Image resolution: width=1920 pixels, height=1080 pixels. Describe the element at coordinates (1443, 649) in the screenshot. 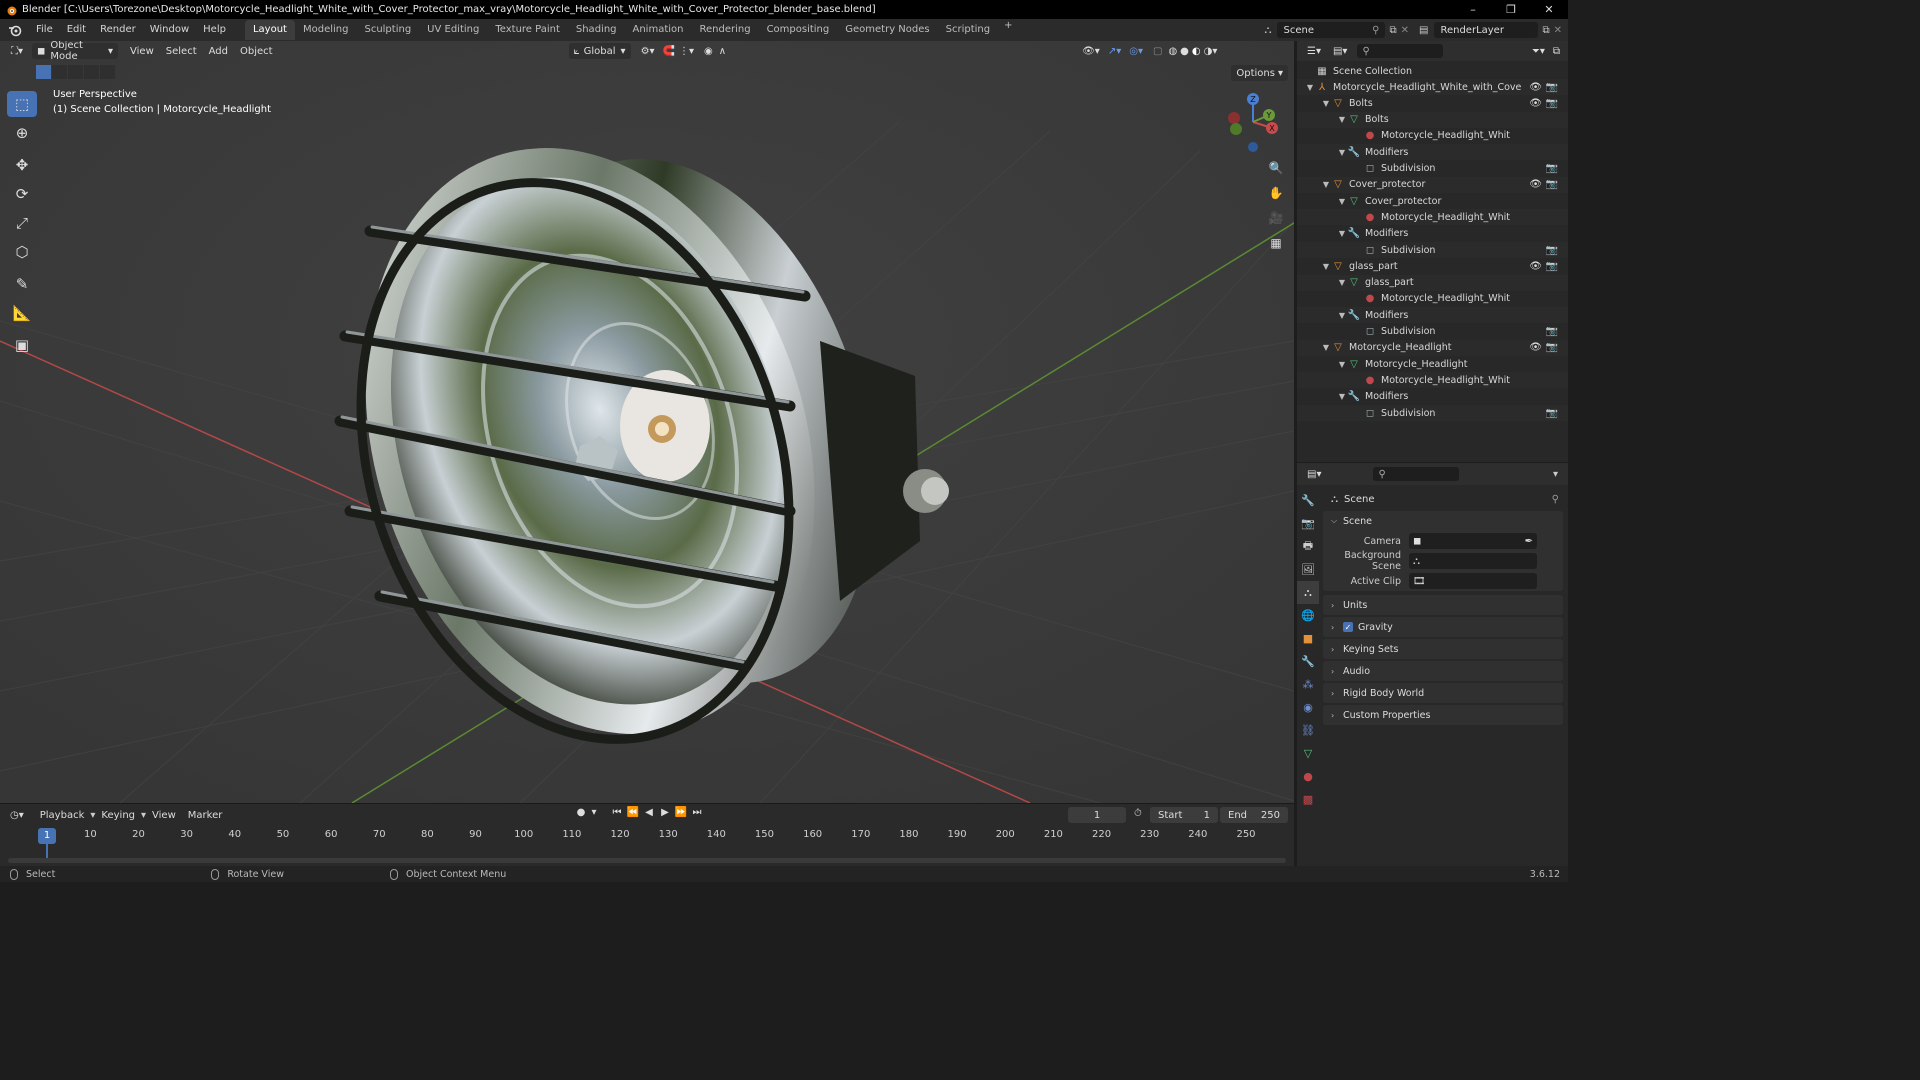

I see `keying-sets-panel: › Keying Sets` at that location.